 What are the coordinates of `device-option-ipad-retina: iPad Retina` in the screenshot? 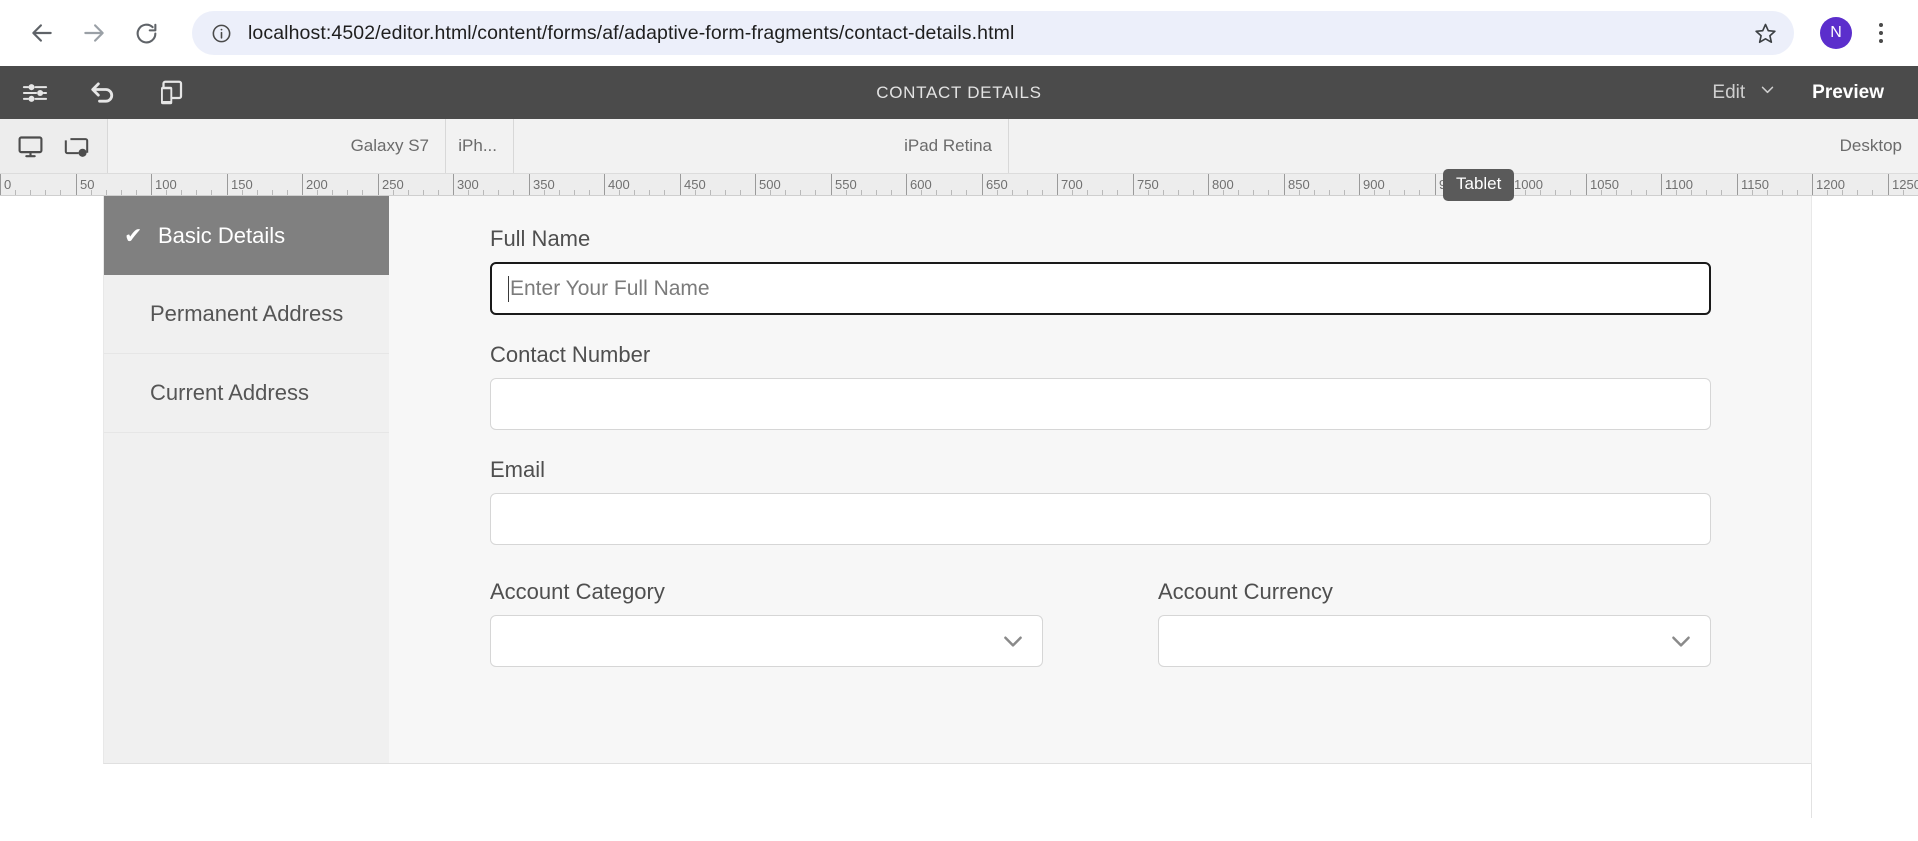 It's located at (761, 146).